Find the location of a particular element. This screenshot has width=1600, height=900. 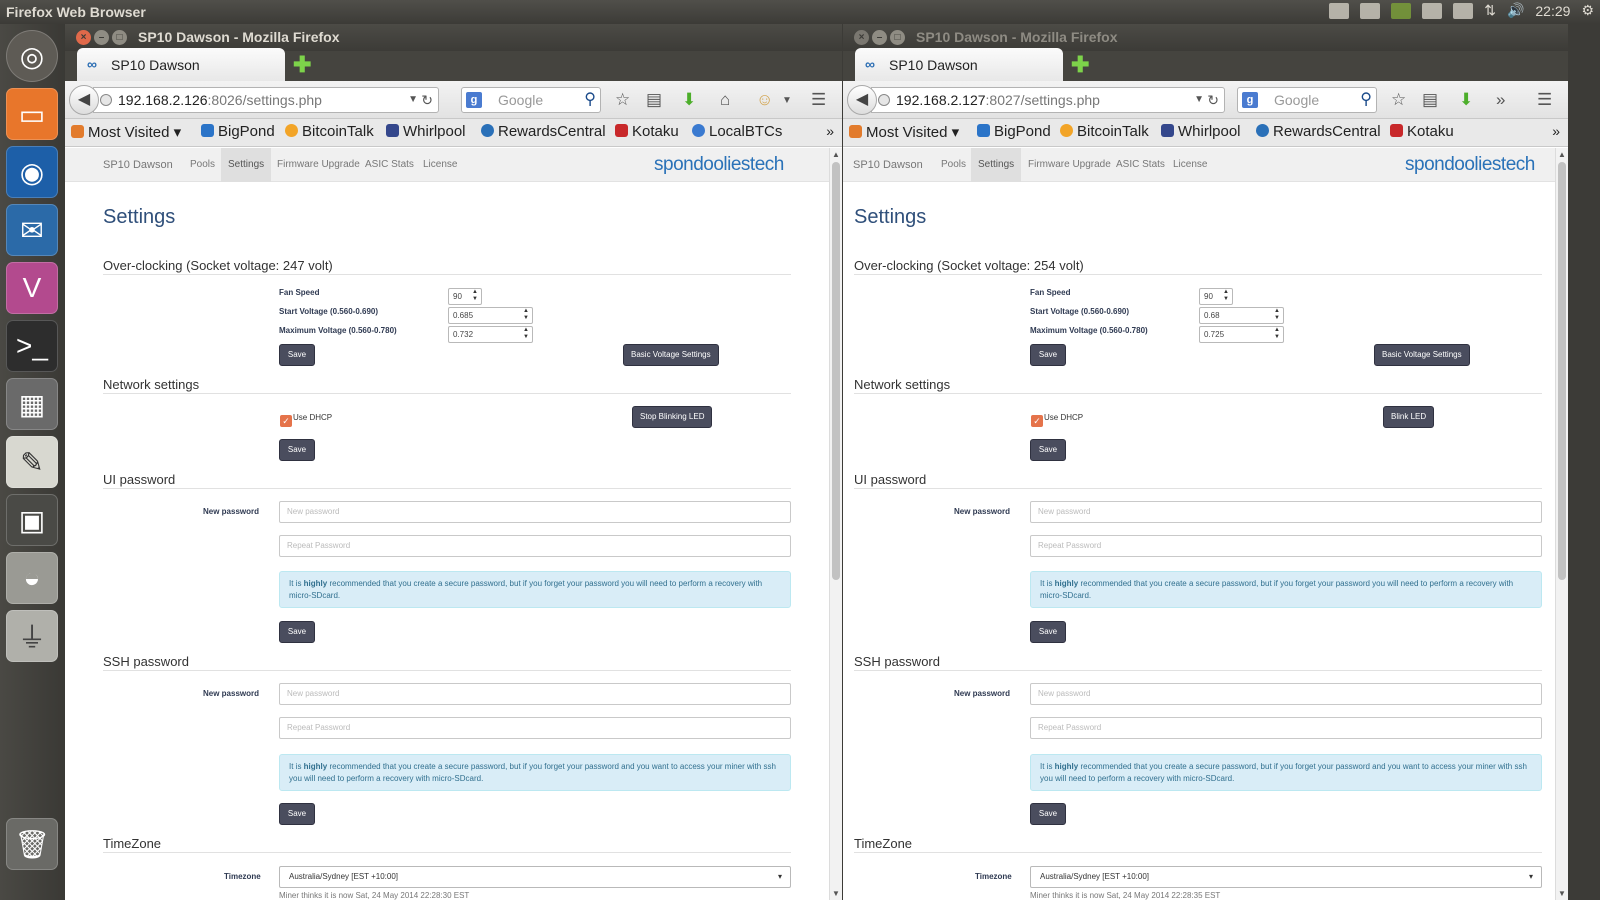

site-identity-icon is located at coordinates (884, 100).